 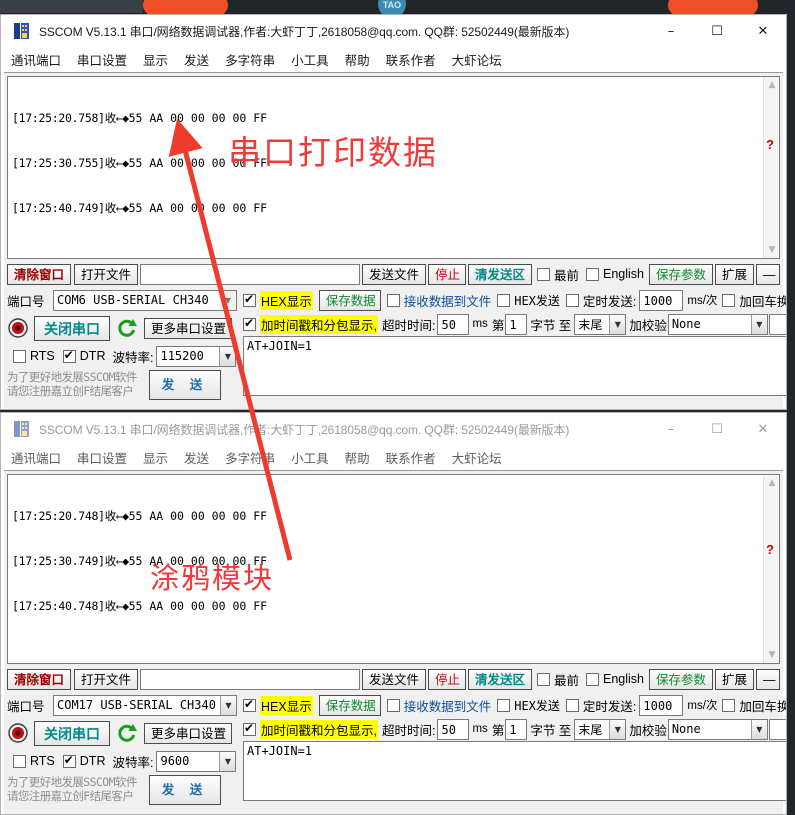 What do you see at coordinates (592, 679) in the screenshot?
I see `english-checkbox-box` at bounding box center [592, 679].